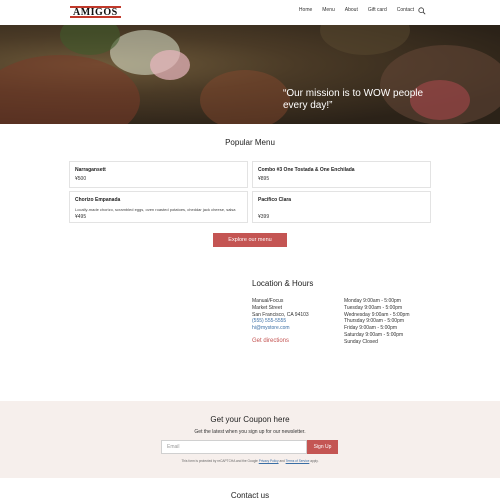  What do you see at coordinates (373, 307) in the screenshot?
I see `hours-line: Tuesday 9:00am - 5:00pm` at bounding box center [373, 307].